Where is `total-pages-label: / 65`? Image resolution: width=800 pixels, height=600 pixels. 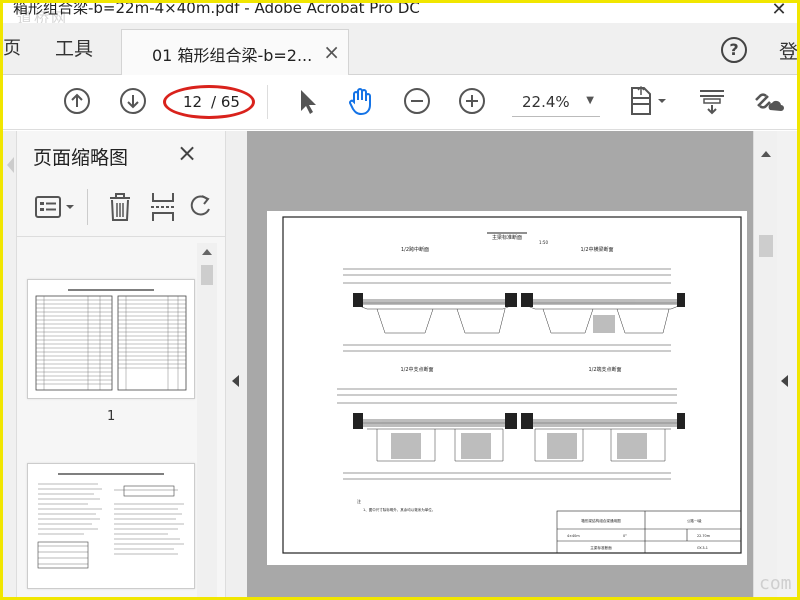
total-pages-label: / 65 is located at coordinates (225, 102).